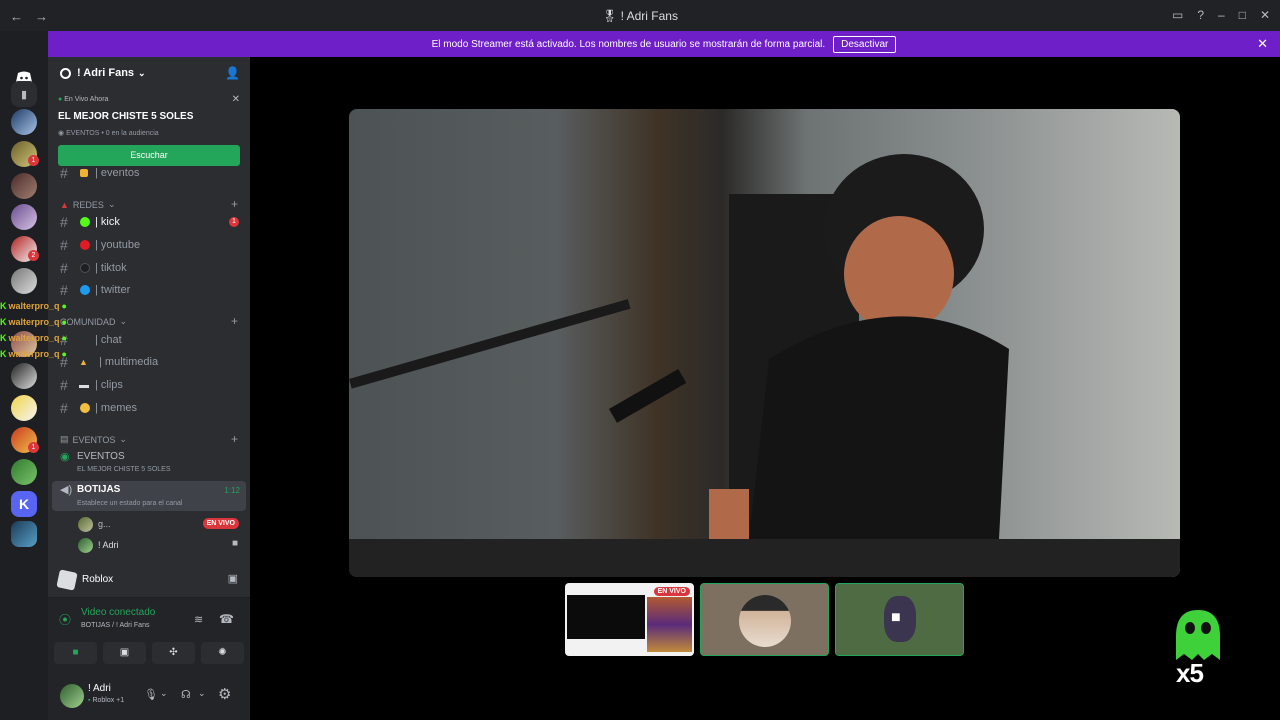 The height and width of the screenshot is (720, 1280). I want to click on kick-server-icon: K, so click(24, 504).